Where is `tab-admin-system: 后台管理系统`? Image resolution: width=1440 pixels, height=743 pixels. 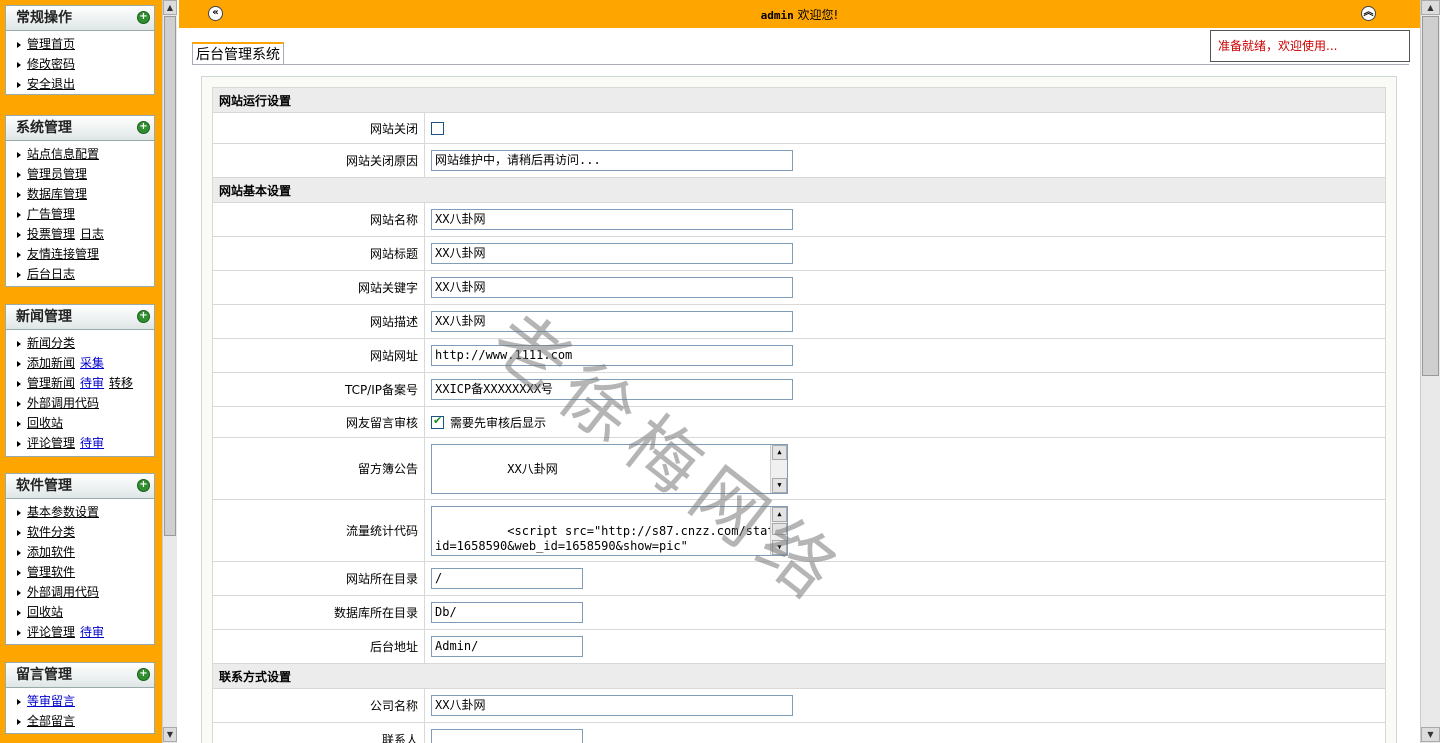
tab-admin-system: 后台管理系统 is located at coordinates (238, 53).